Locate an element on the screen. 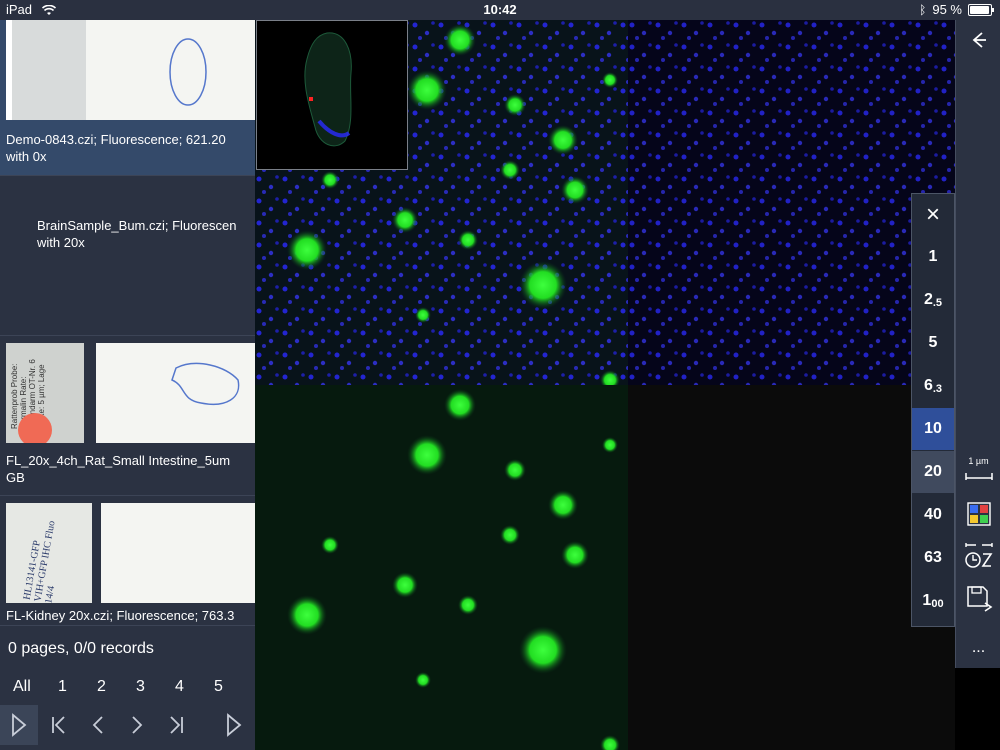  zoom-level-button: 1 is located at coordinates (933, 257).